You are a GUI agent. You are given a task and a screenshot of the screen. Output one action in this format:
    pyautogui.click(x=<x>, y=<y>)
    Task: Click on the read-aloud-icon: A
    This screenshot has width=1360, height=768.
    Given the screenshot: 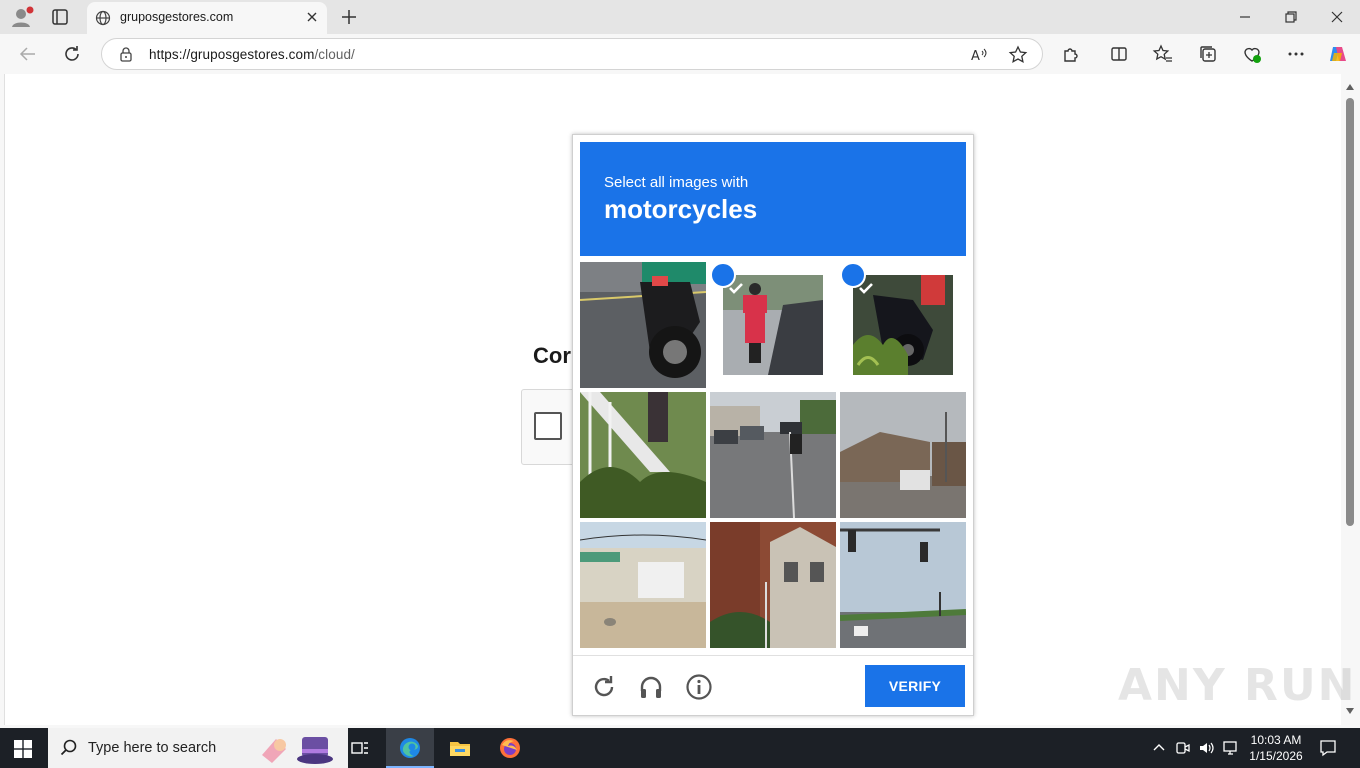 What is the action you would take?
    pyautogui.click(x=978, y=55)
    